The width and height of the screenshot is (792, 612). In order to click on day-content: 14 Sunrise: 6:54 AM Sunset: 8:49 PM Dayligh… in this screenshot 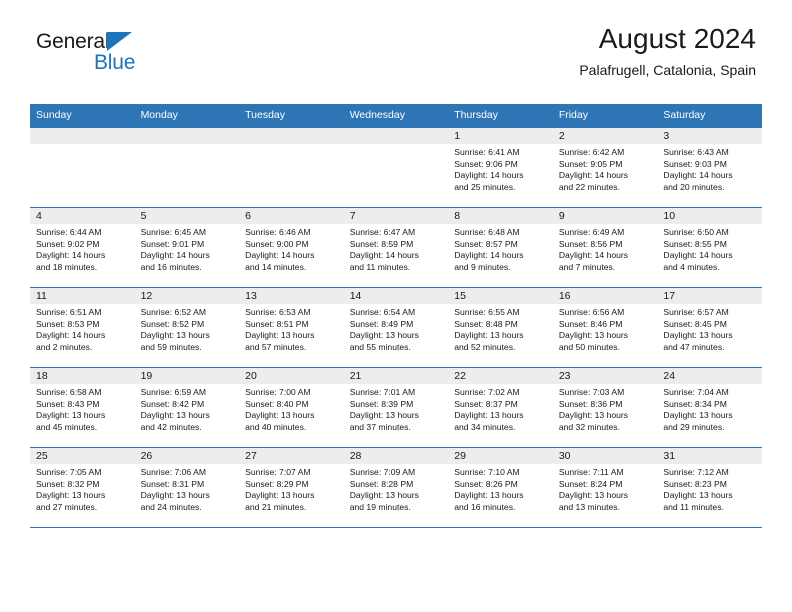, I will do `click(396, 327)`.